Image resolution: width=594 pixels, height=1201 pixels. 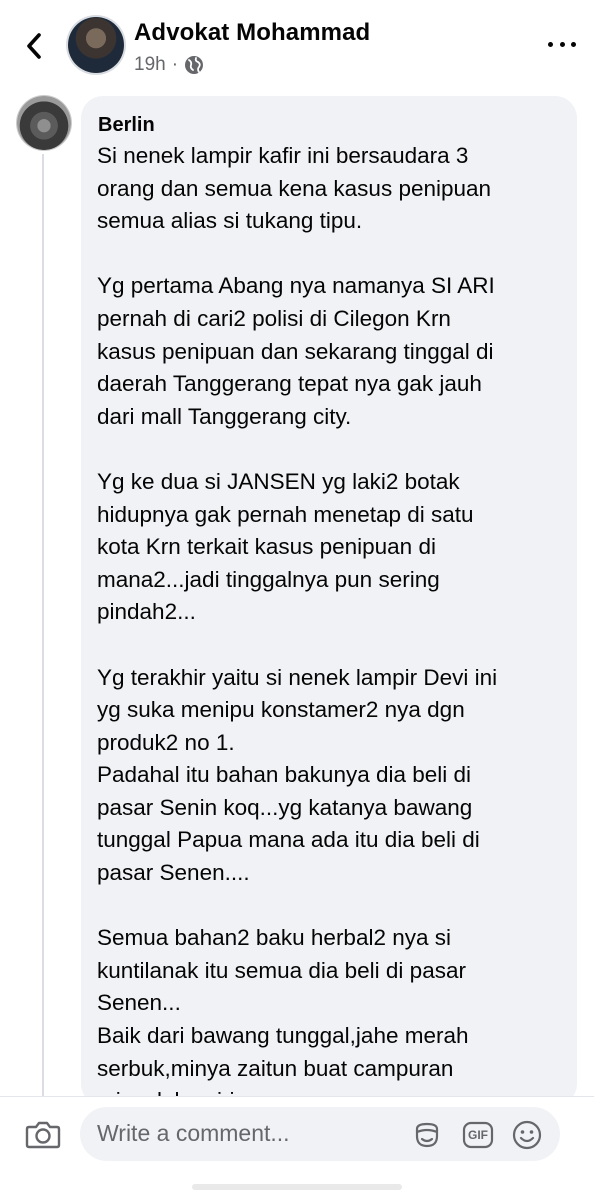 What do you see at coordinates (252, 33) in the screenshot?
I see `author-name: Advokat Mohammad` at bounding box center [252, 33].